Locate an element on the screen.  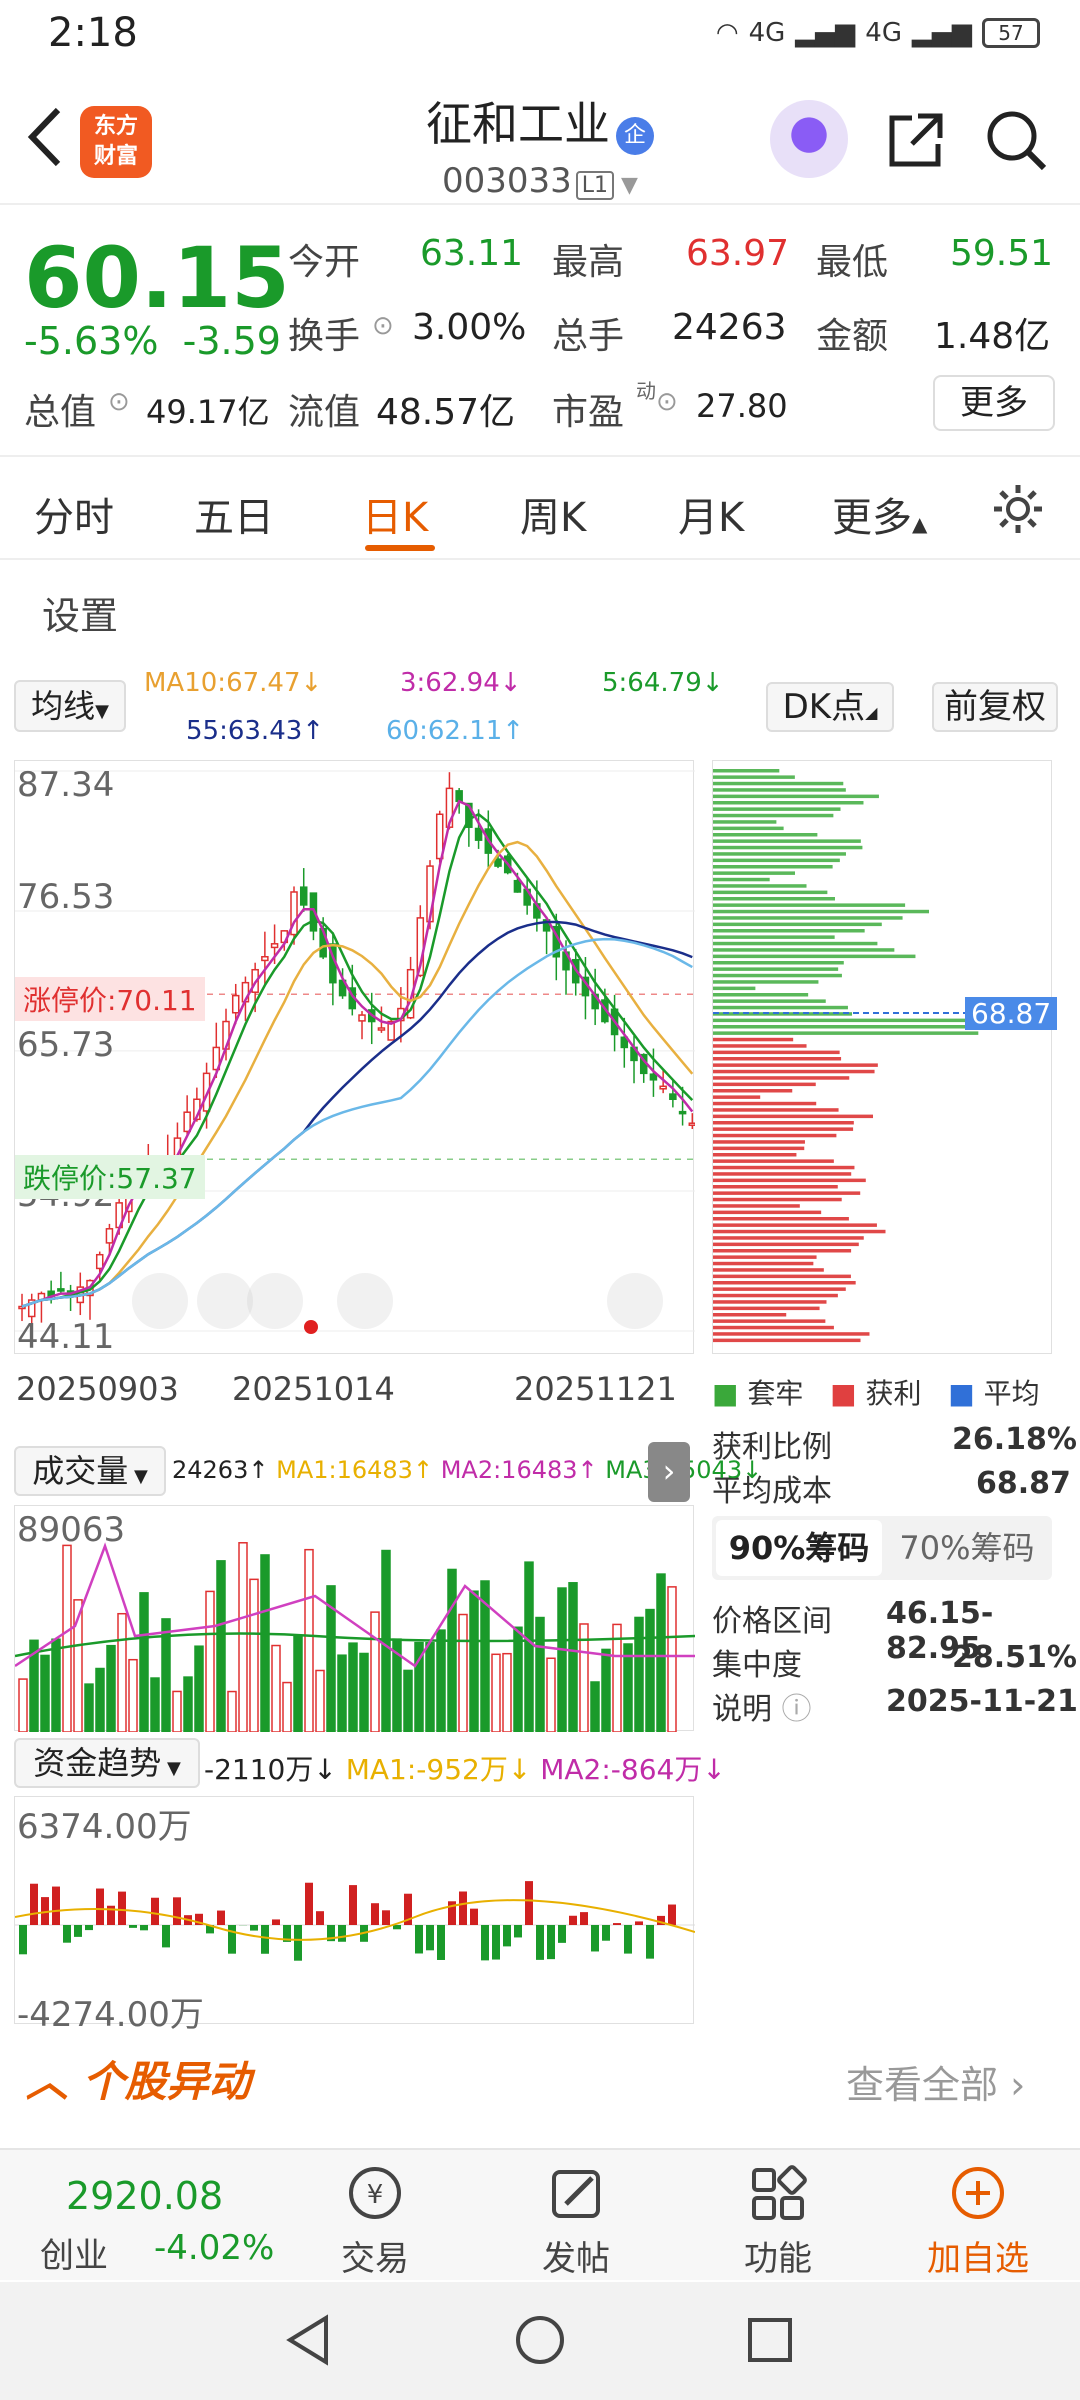
ma55-label: 55:63.43↑ is located at coordinates (255, 731).